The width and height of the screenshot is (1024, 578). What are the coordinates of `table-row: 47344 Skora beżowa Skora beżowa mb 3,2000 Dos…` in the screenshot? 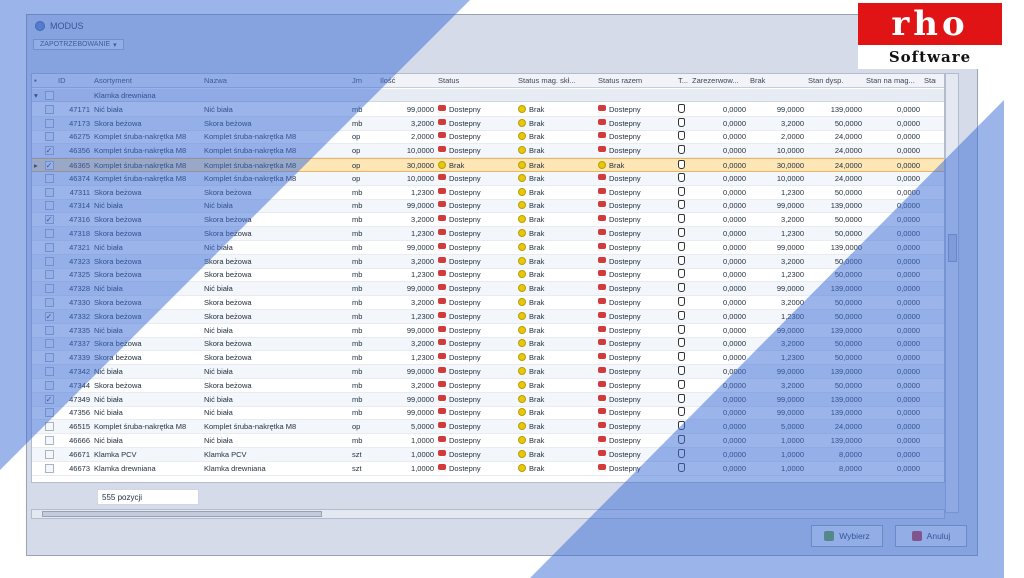 It's located at (488, 386).